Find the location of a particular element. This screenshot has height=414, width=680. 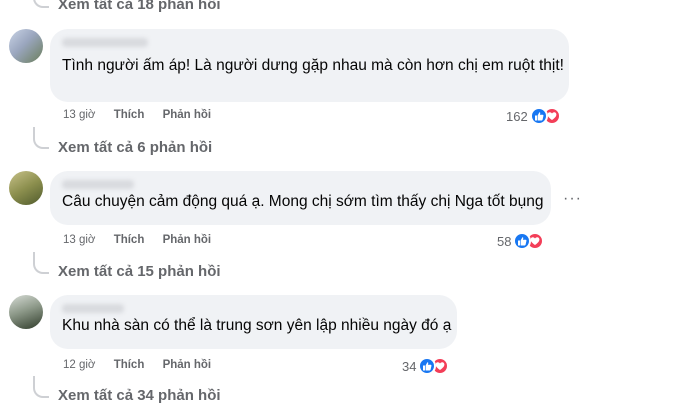

like-icon is located at coordinates (538, 116).